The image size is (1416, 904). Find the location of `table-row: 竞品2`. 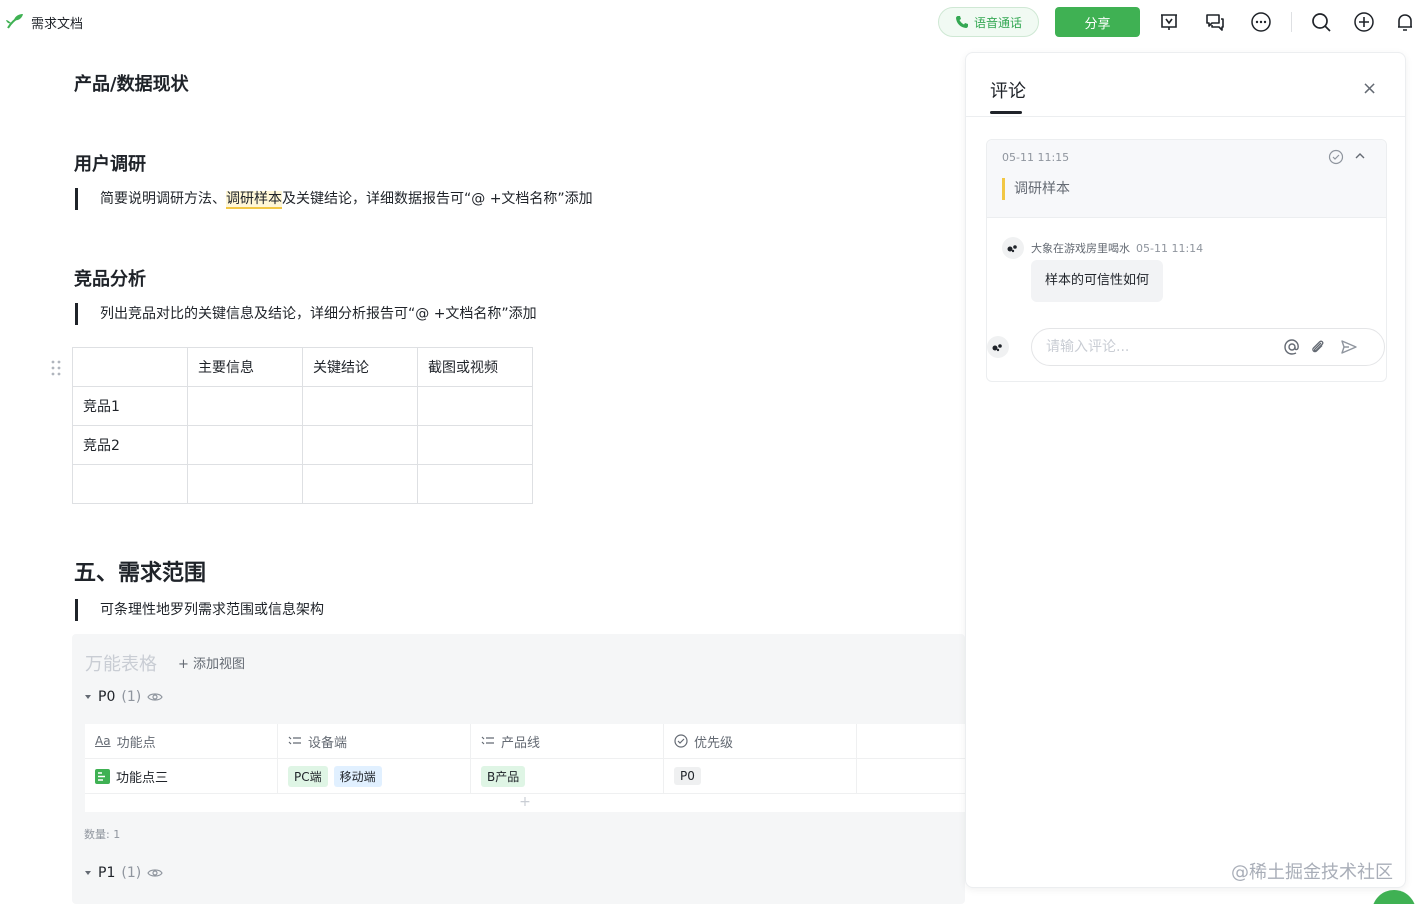

table-row: 竞品2 is located at coordinates (302, 445).